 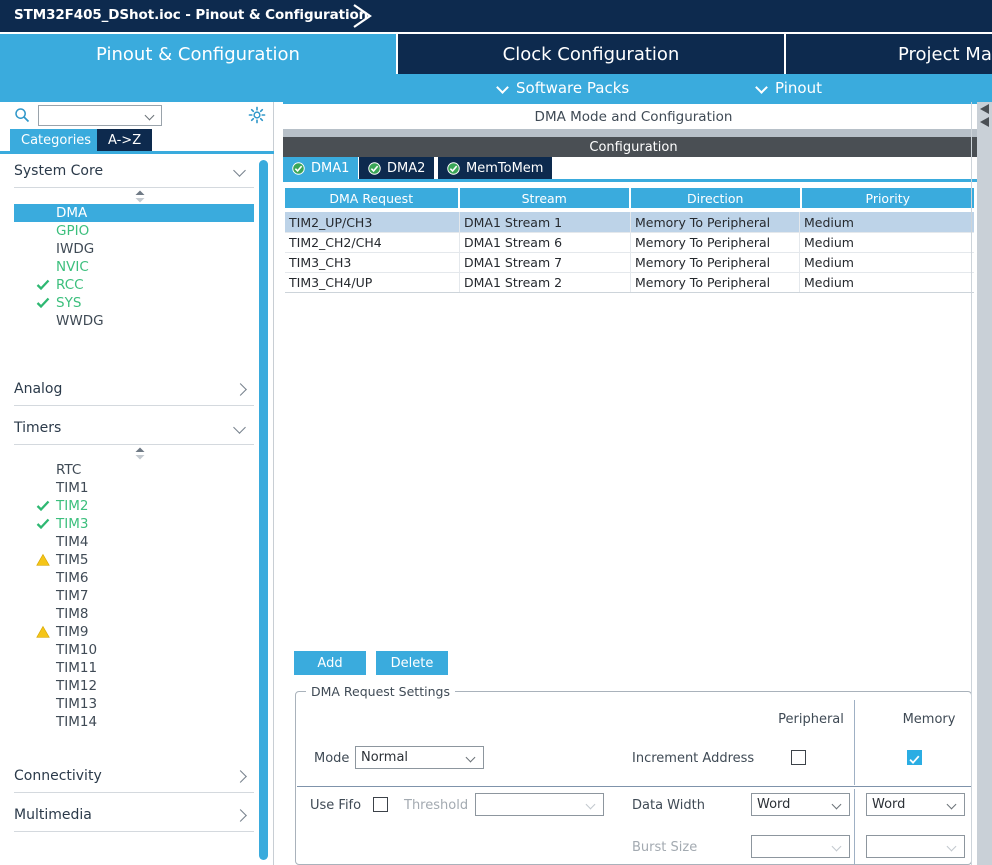 I want to click on checkbox-increment-address-memory, so click(x=914, y=757).